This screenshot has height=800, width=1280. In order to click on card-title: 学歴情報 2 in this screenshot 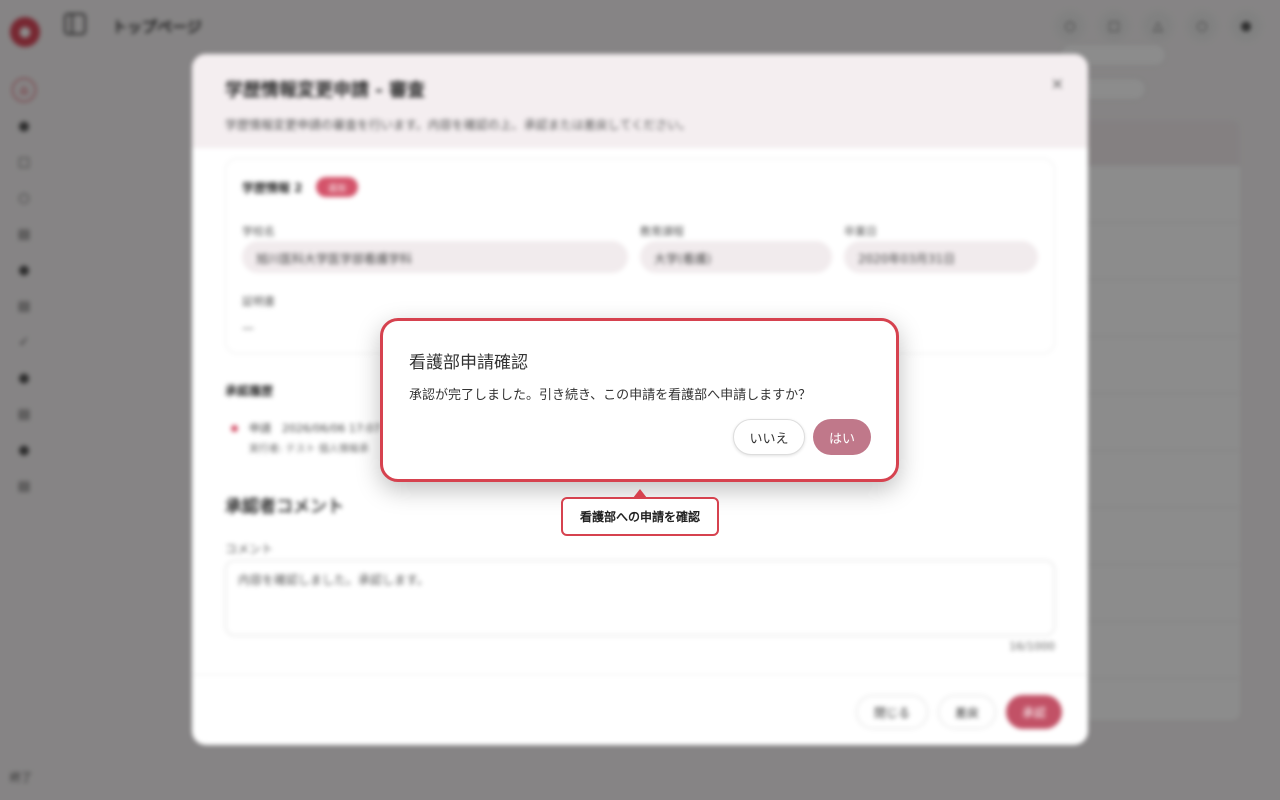, I will do `click(272, 188)`.